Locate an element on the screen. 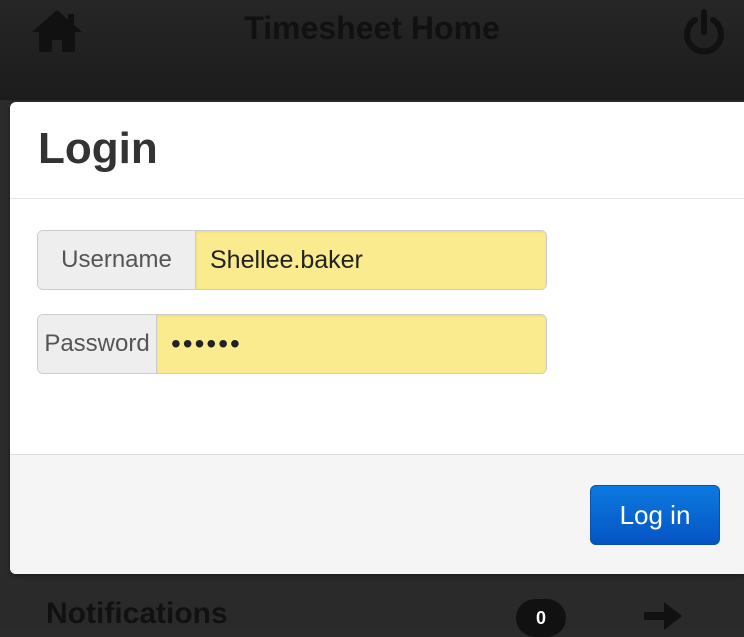  password-field-group: Password is located at coordinates (292, 344).